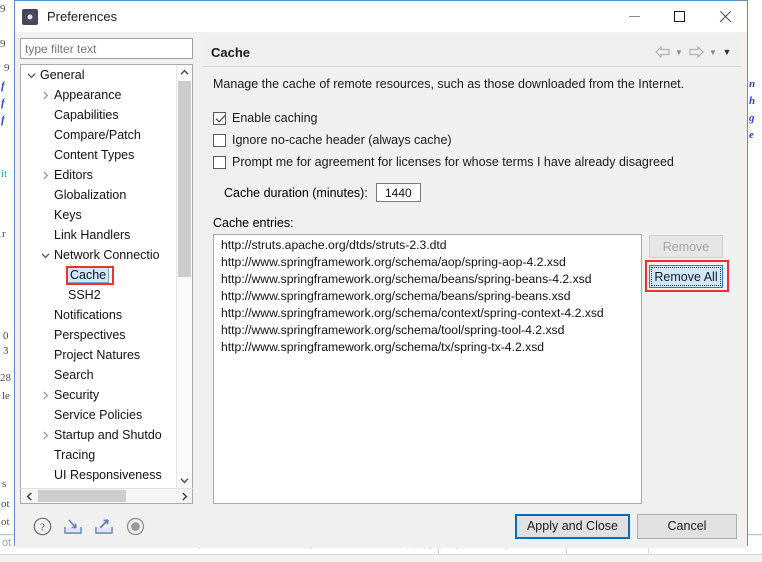  Describe the element at coordinates (42, 526) in the screenshot. I see `help-icon: ?` at that location.